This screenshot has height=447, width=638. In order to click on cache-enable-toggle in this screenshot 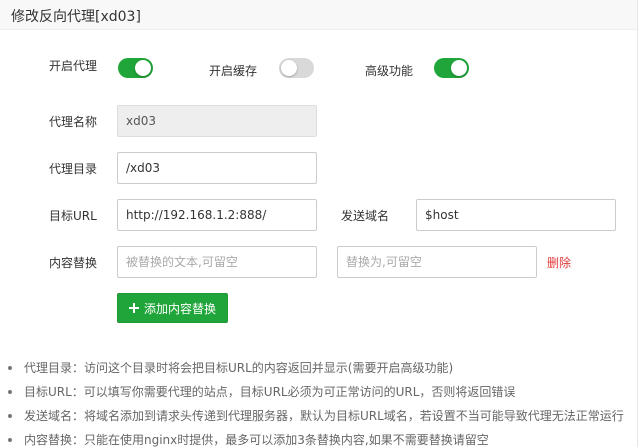, I will do `click(296, 68)`.